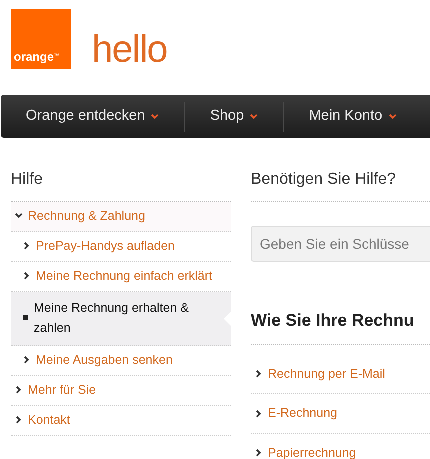  What do you see at coordinates (121, 391) in the screenshot?
I see `sidebar-link: Mehr für Sie` at bounding box center [121, 391].